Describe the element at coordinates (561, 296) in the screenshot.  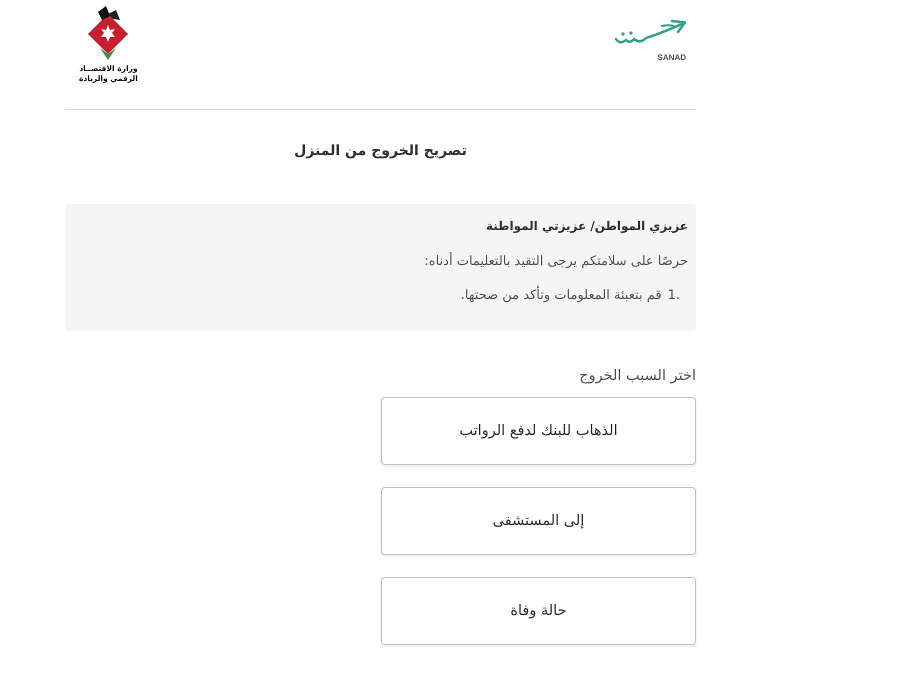
I see `instruction-text: قم بتعبئة المعلومات وتأكد من صحتها.` at that location.